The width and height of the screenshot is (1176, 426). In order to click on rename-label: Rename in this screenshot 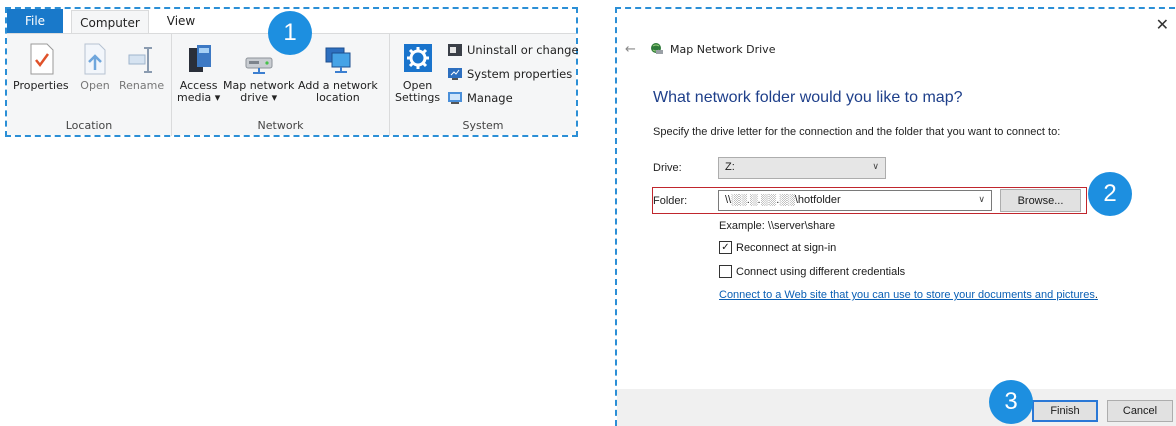, I will do `click(142, 85)`.